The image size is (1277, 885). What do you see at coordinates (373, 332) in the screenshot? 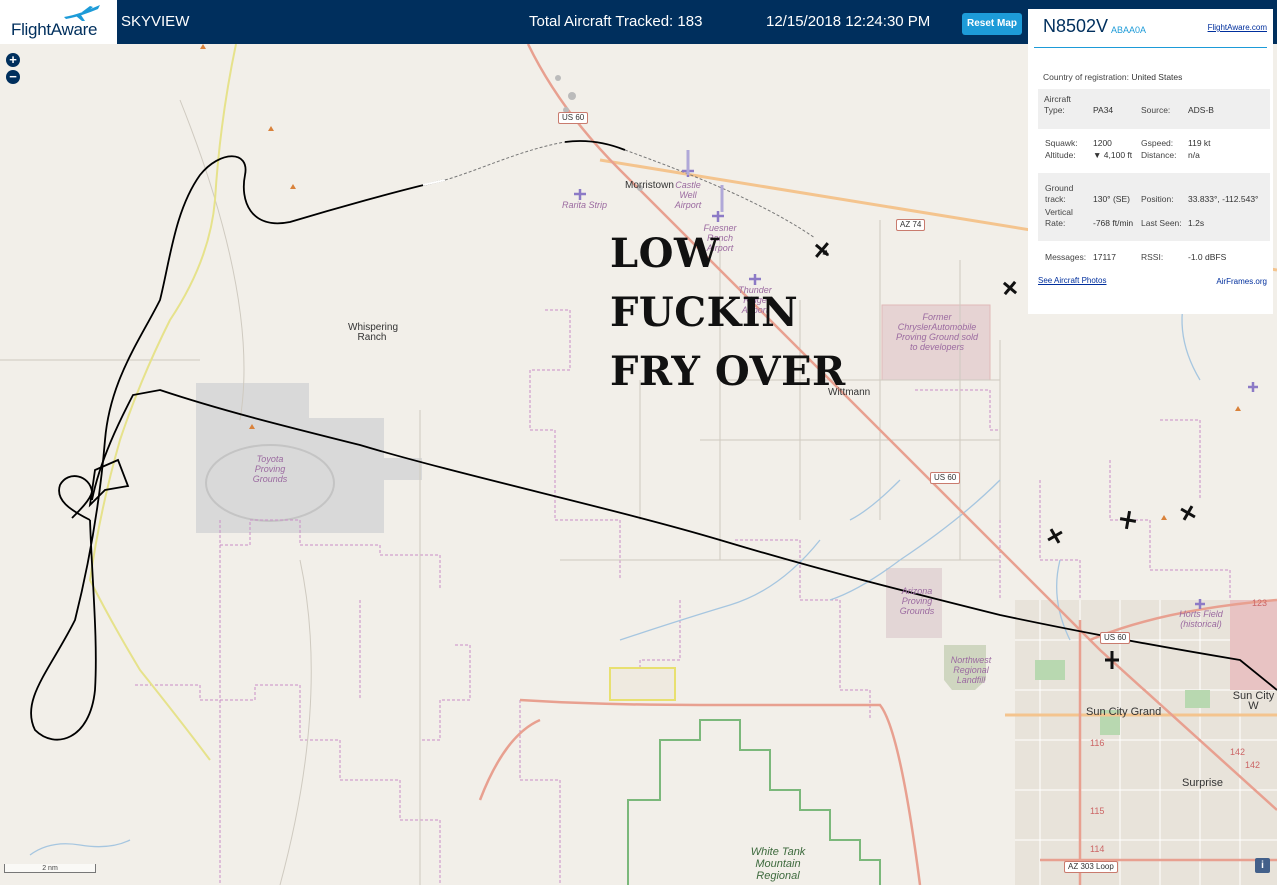
I see `label-whispering-ranch: Whispering Ranch` at bounding box center [373, 332].